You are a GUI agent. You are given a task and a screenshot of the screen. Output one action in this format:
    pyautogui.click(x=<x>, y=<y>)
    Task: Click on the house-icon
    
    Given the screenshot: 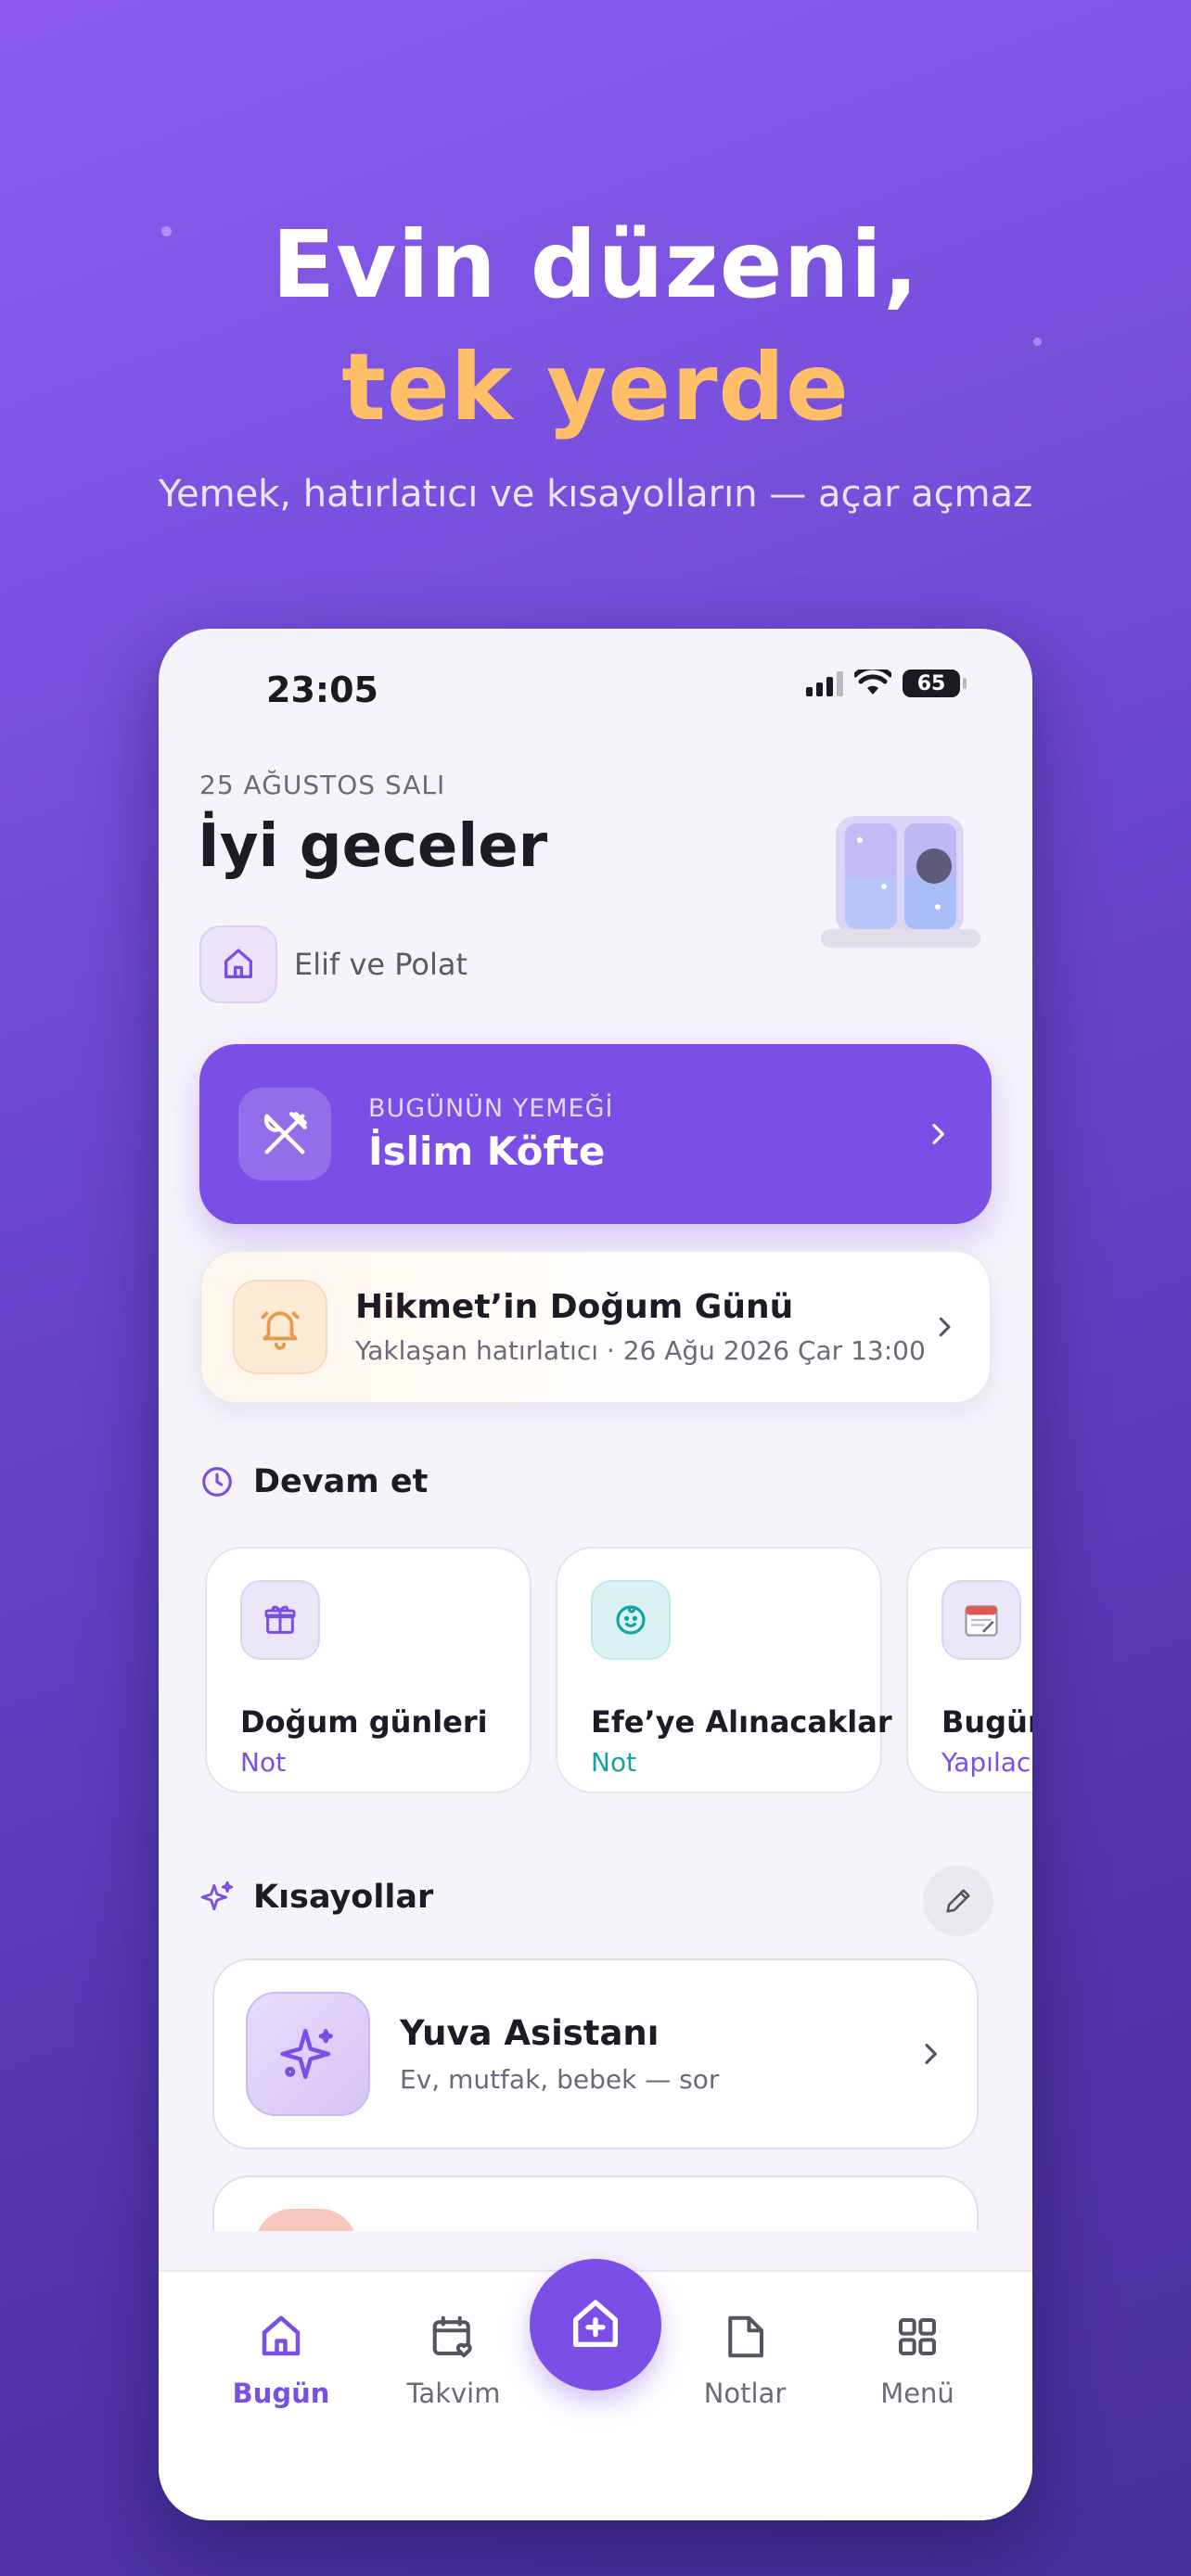 What is the action you would take?
    pyautogui.click(x=238, y=964)
    